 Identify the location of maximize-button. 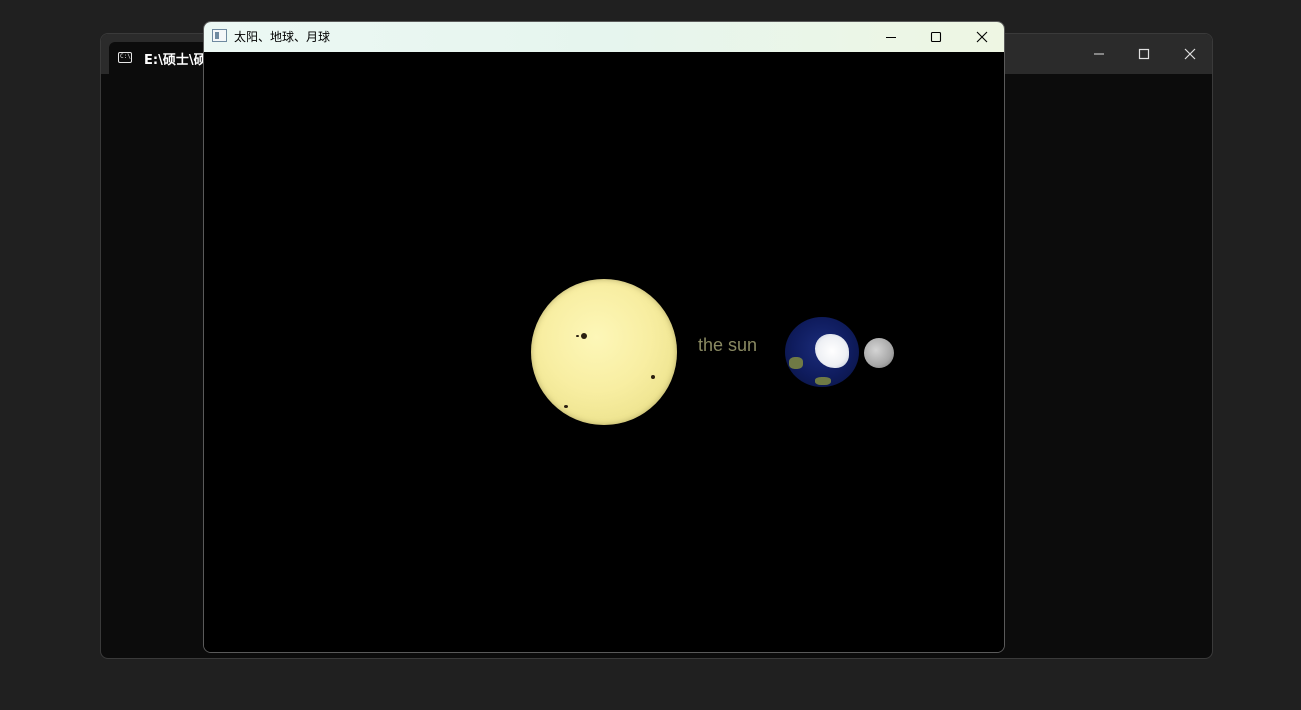
(935, 37).